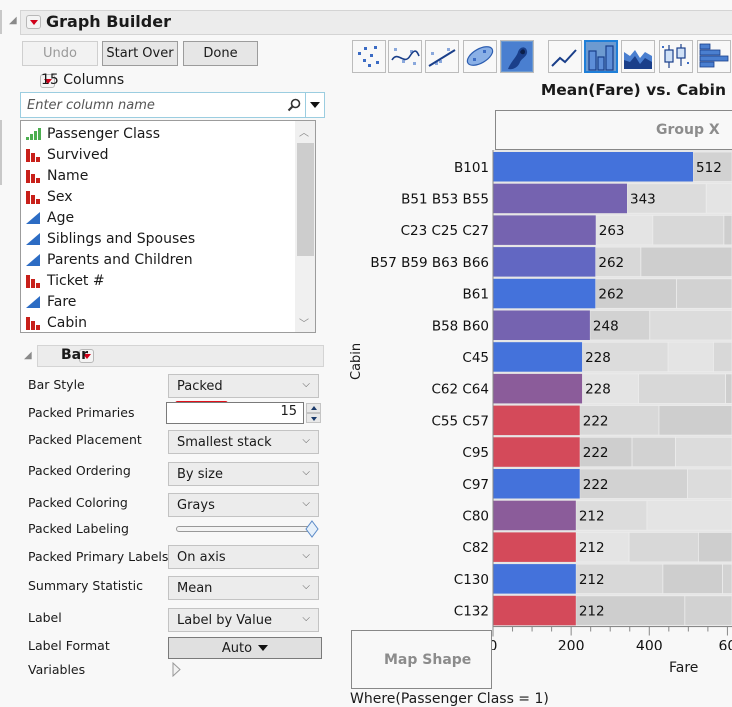 The image size is (732, 707). I want to click on column-item: Siblings and Spouses, so click(110, 239).